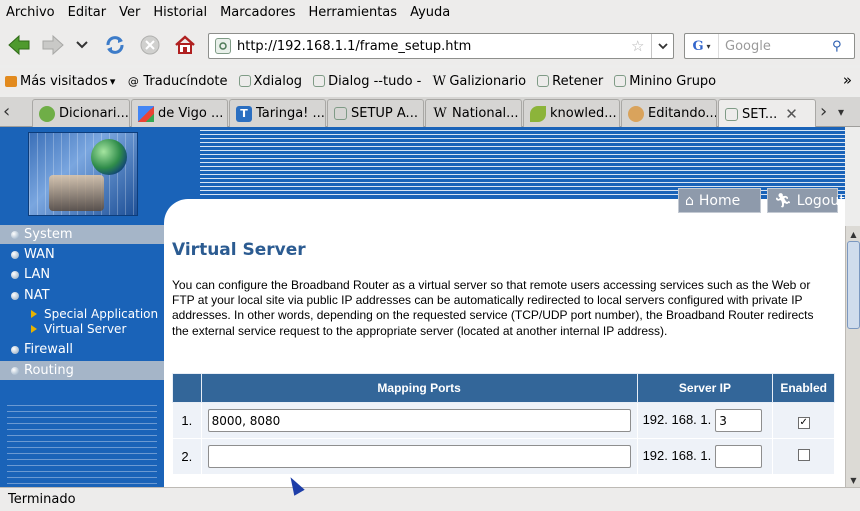 This screenshot has width=860, height=511. I want to click on header-number, so click(187, 388).